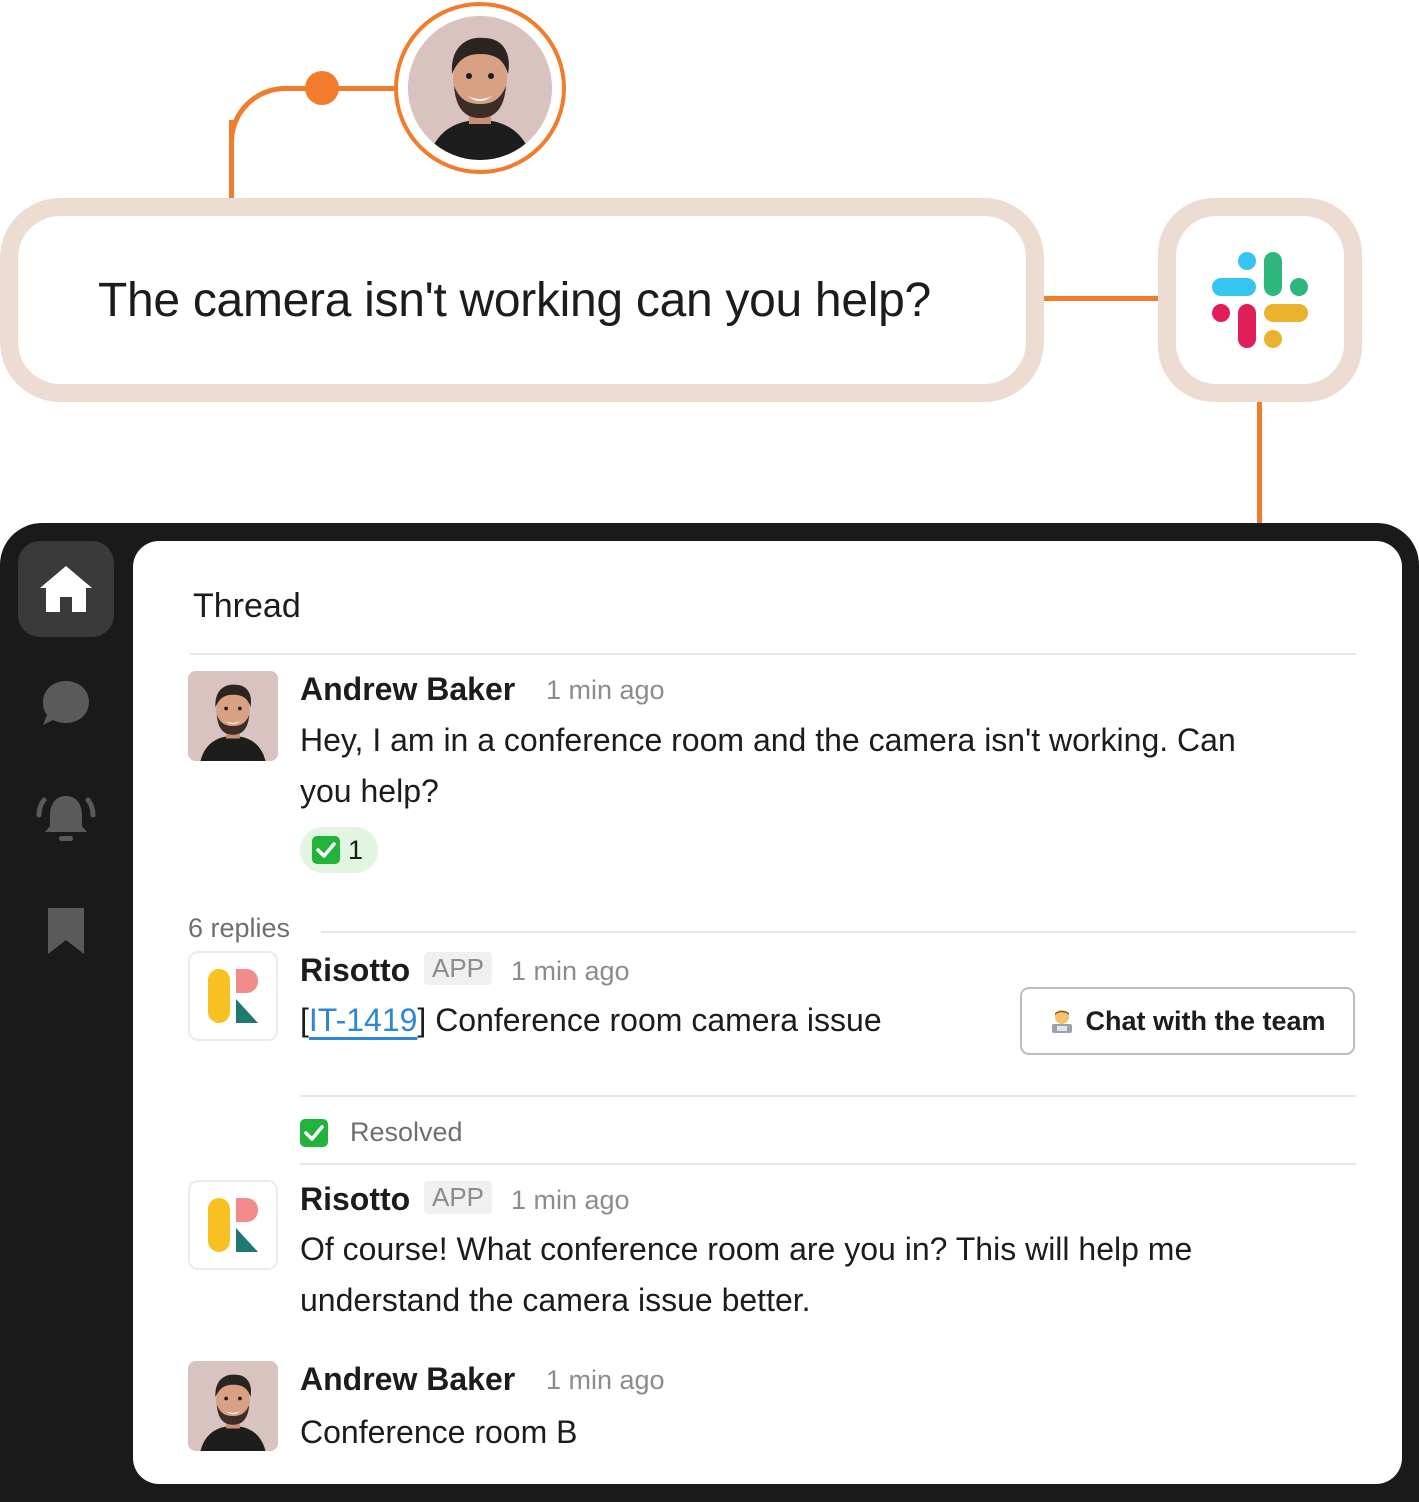  I want to click on chat-with-team-button: Chat with the team, so click(1187, 1021).